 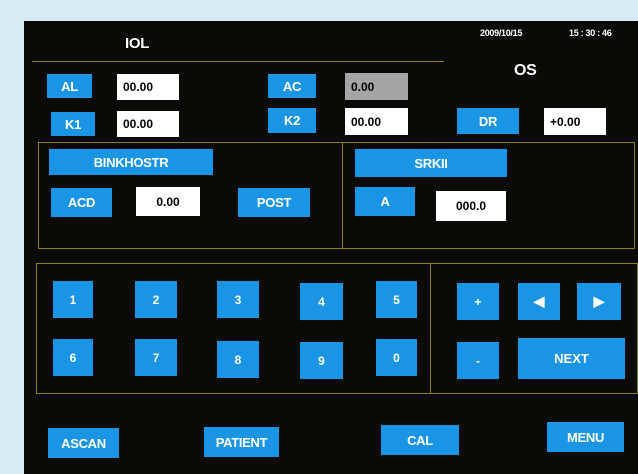 I want to click on key-0: 0, so click(x=396, y=357).